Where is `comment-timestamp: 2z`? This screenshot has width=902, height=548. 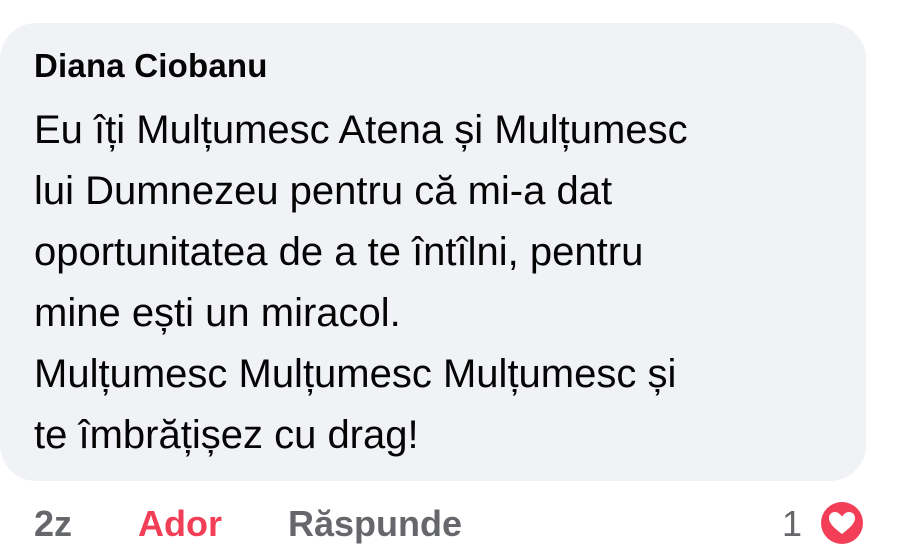 comment-timestamp: 2z is located at coordinates (53, 524).